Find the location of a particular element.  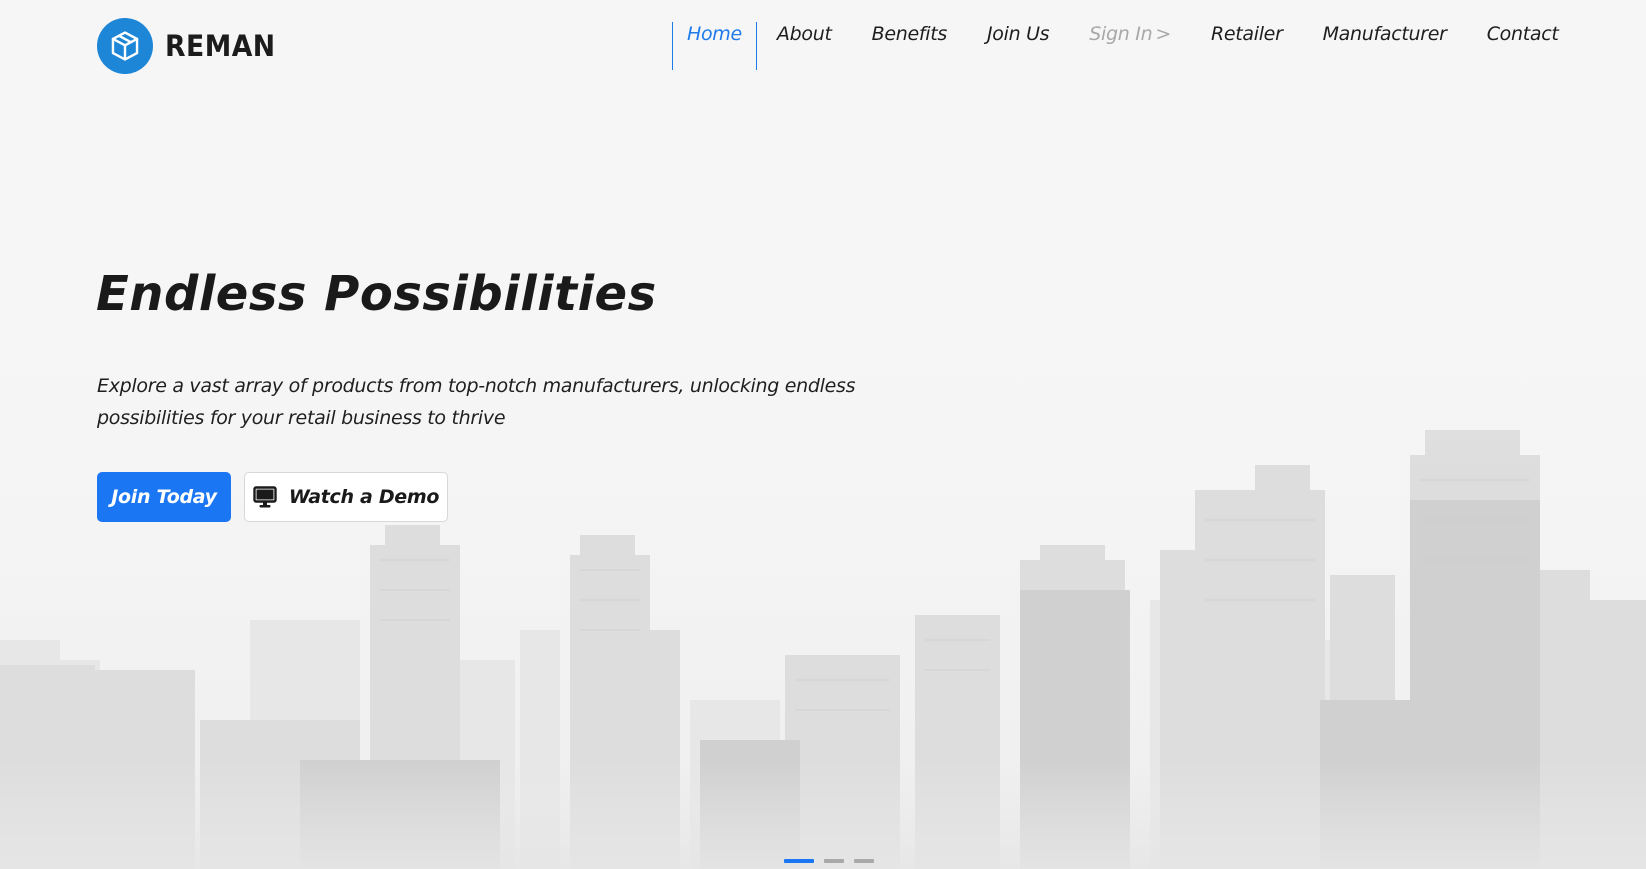

brand-name: REMAN is located at coordinates (220, 46).